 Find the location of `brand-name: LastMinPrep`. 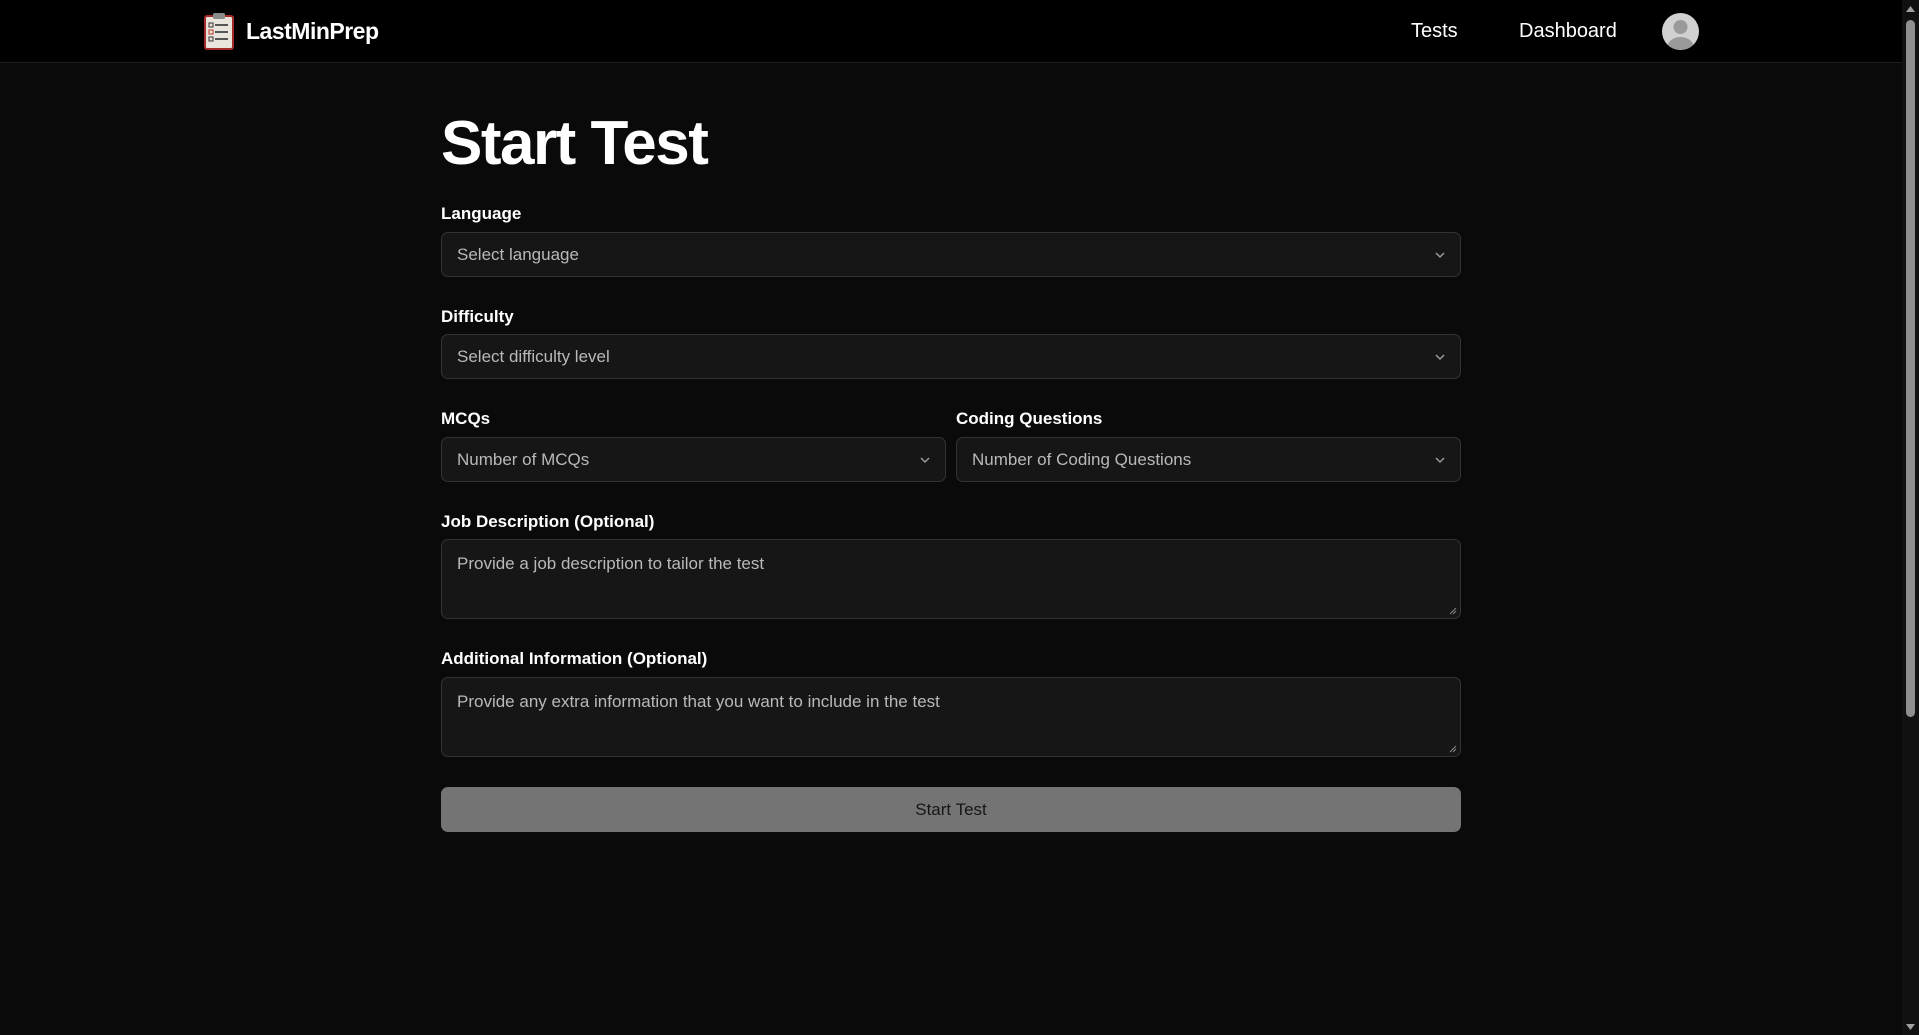

brand-name: LastMinPrep is located at coordinates (312, 30).